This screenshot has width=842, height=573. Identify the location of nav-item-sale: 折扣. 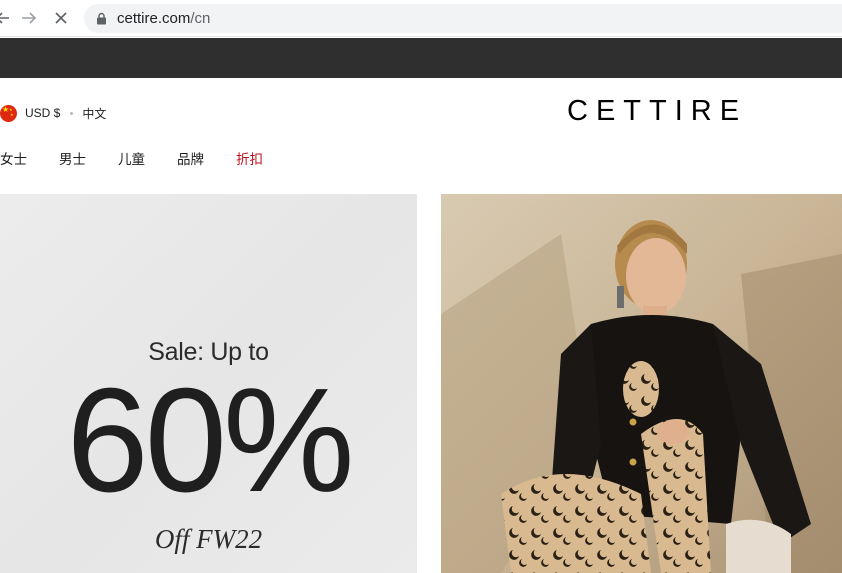
(249, 158).